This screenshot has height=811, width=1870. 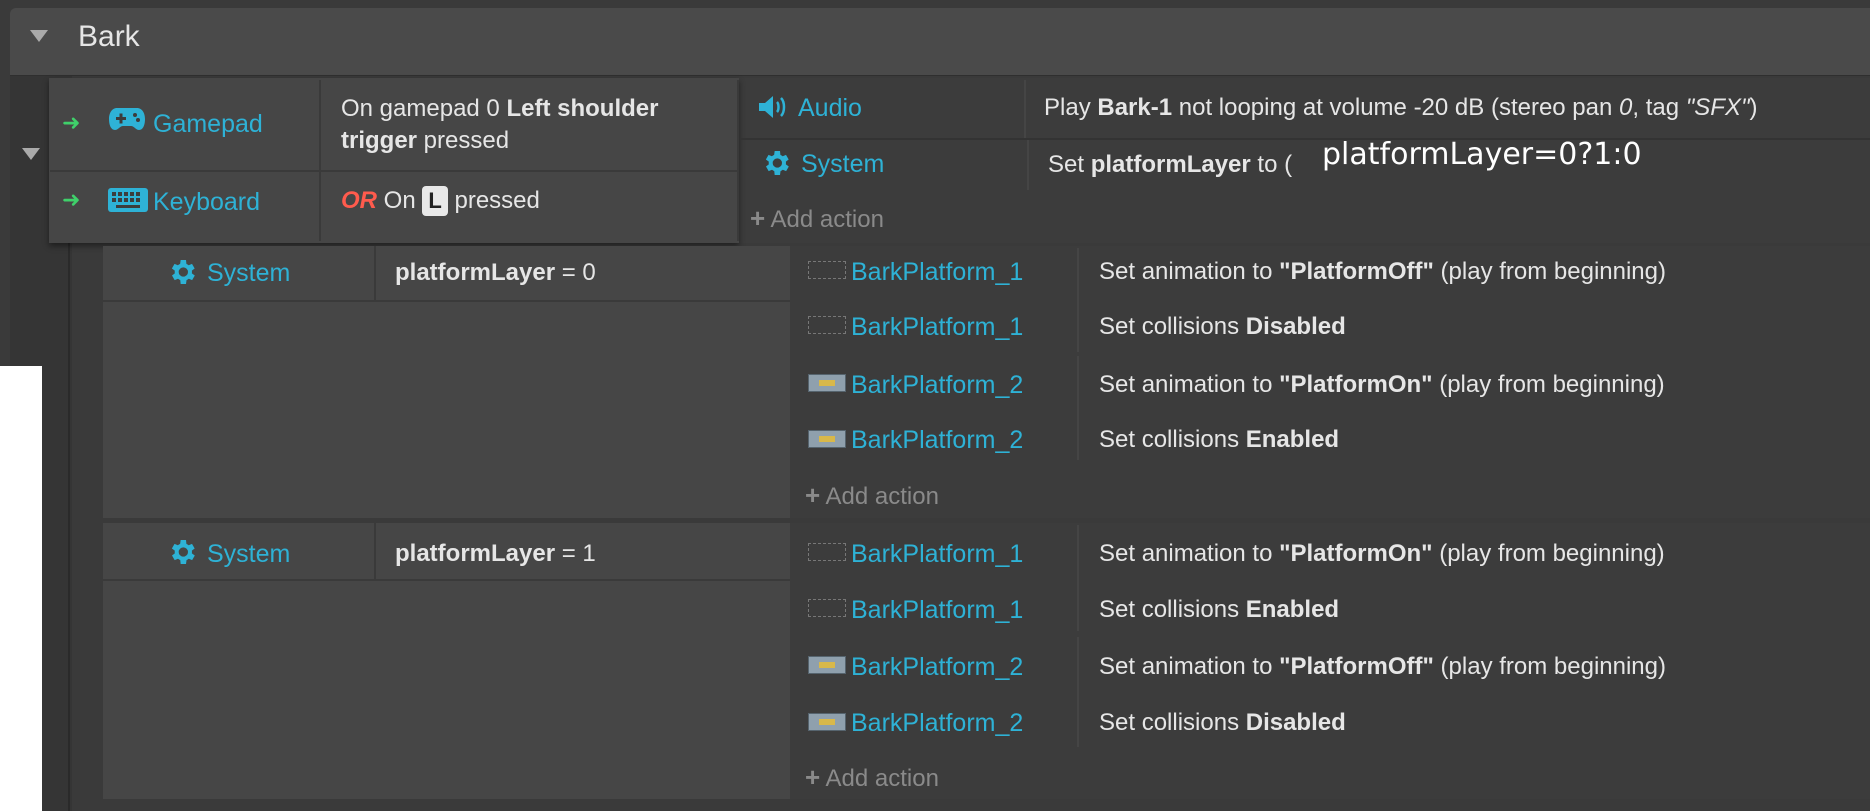 What do you see at coordinates (842, 164) in the screenshot?
I see `action-object-system: System` at bounding box center [842, 164].